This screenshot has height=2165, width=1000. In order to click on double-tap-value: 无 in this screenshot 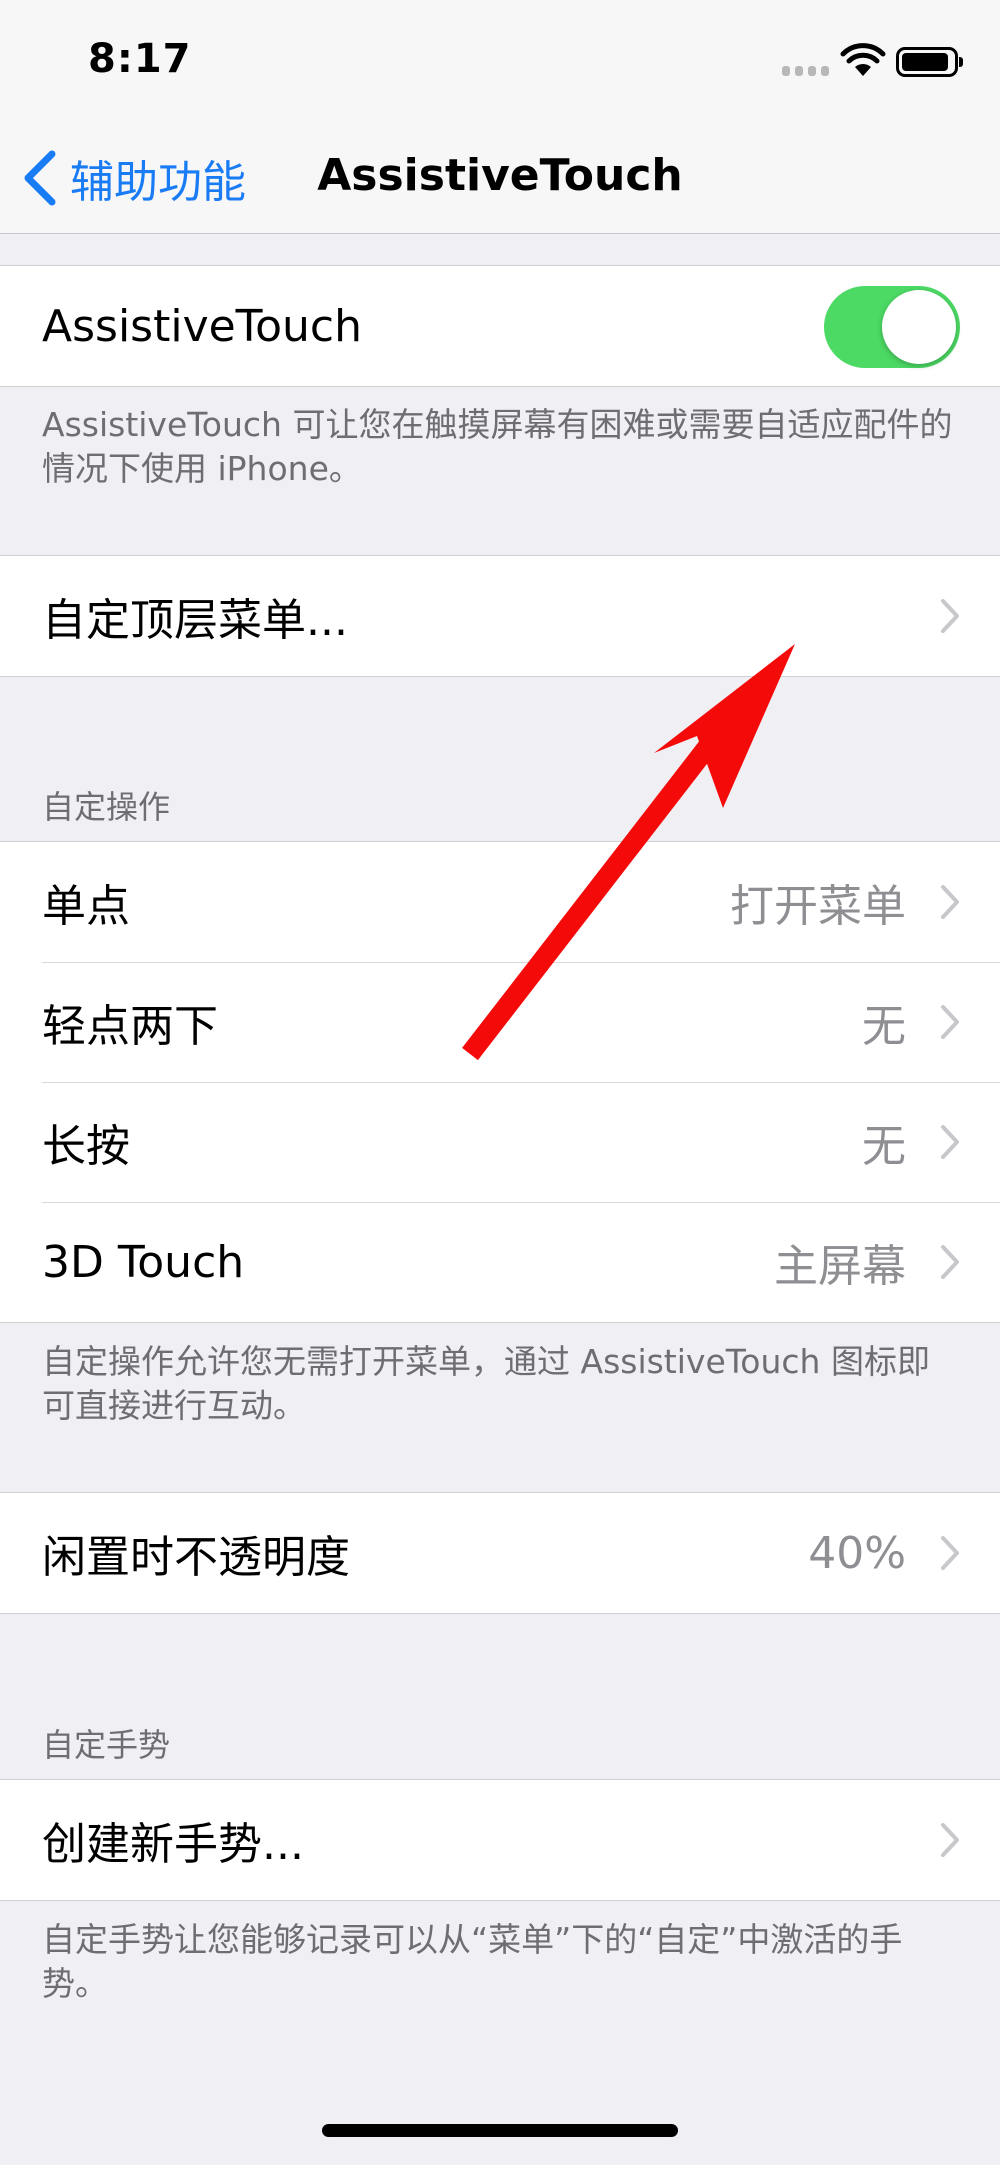, I will do `click(884, 1026)`.